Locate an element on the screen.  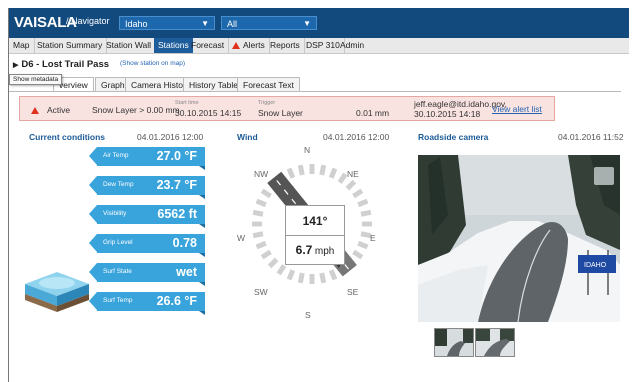
current-conditions-title: Current conditions is located at coordinates (67, 137).